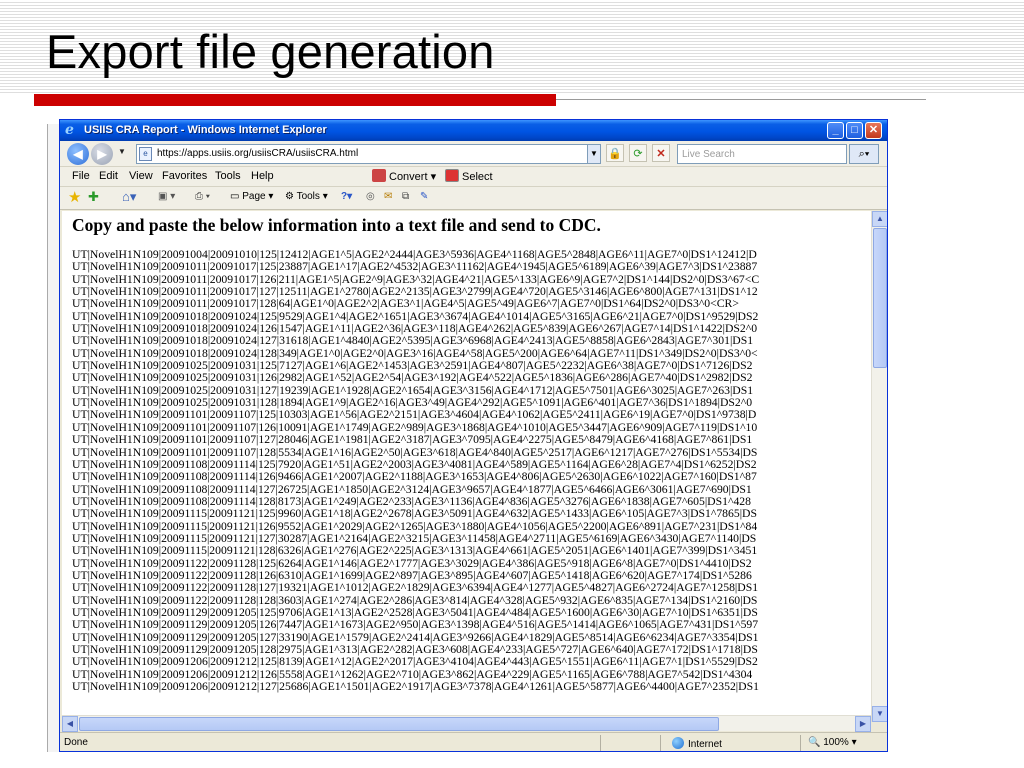 Image resolution: width=1024 pixels, height=768 pixels. I want to click on add-favorites-icon: ✚, so click(93, 197).